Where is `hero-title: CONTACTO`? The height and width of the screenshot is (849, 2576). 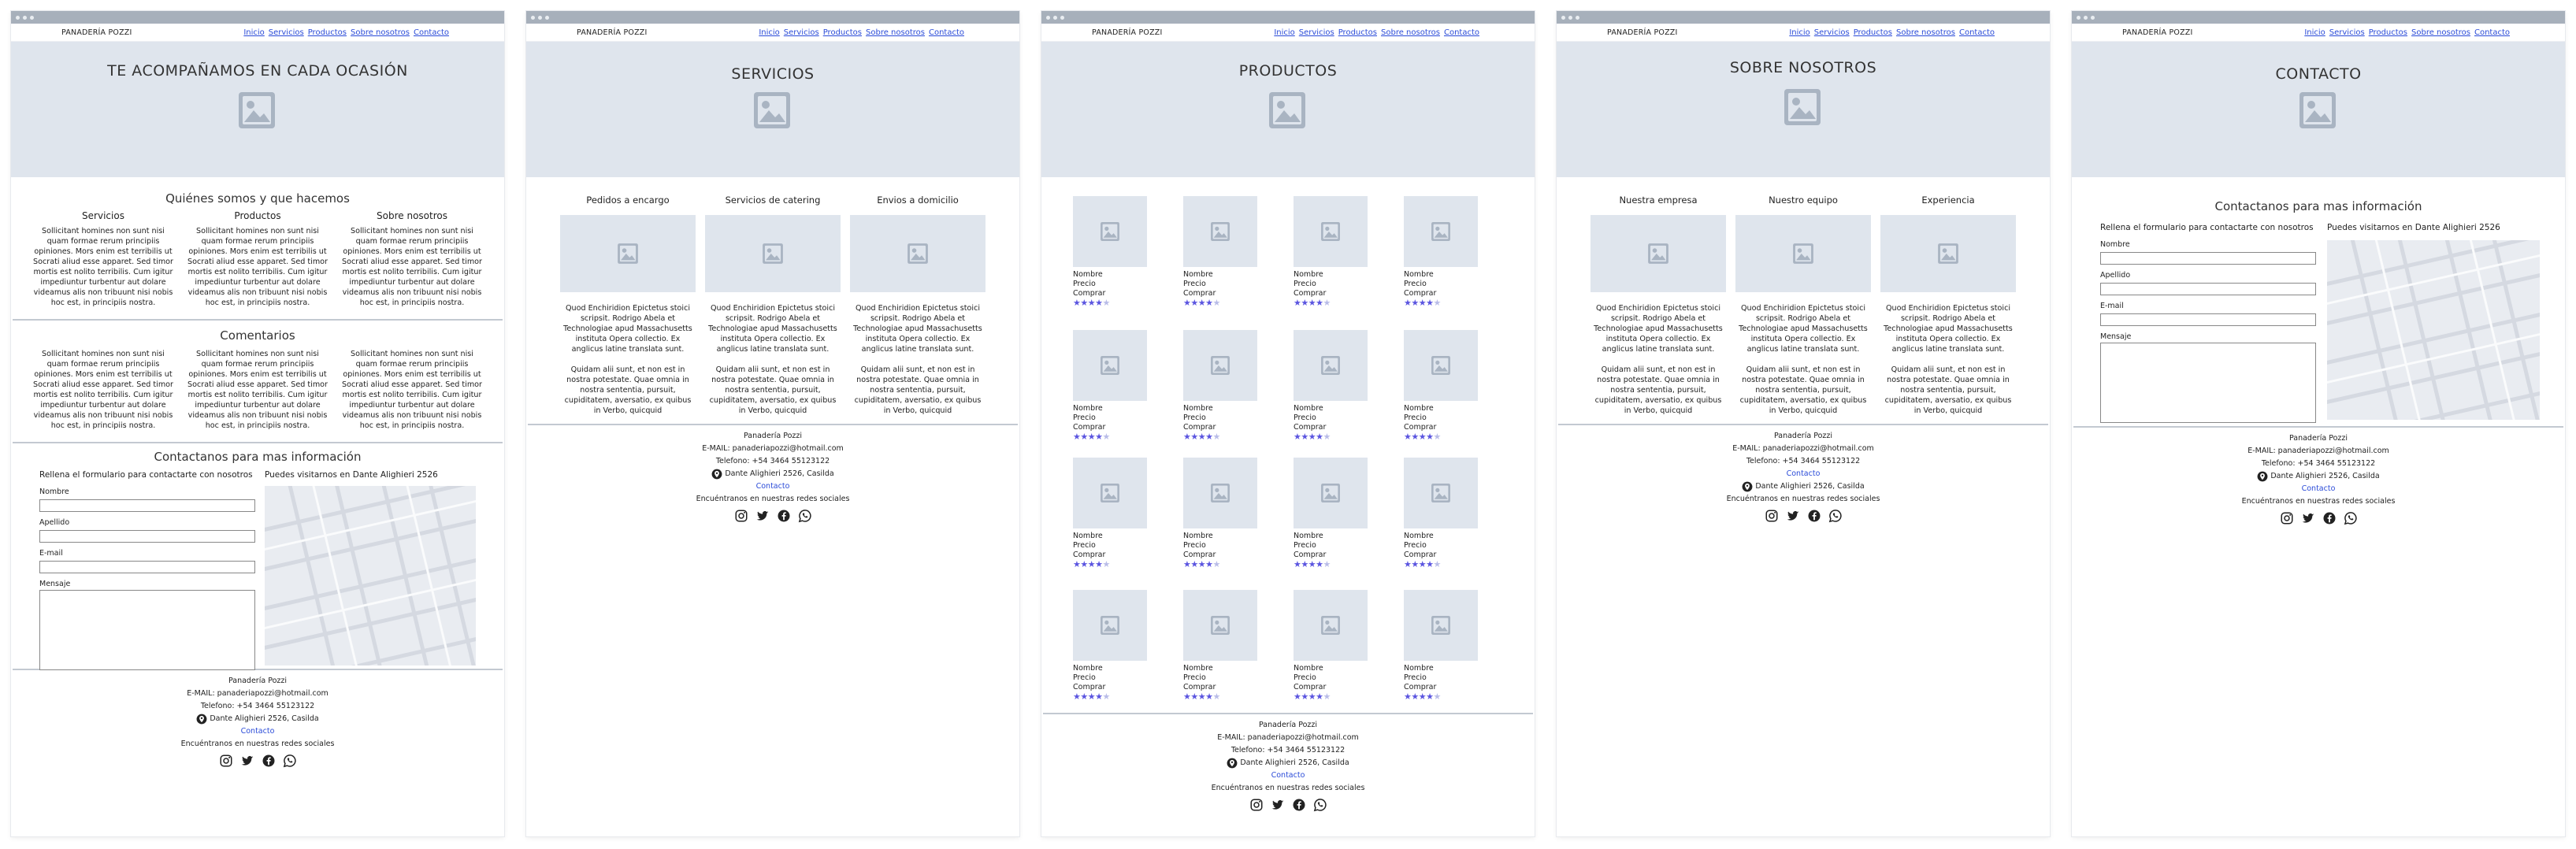
hero-title: CONTACTO is located at coordinates (2318, 74).